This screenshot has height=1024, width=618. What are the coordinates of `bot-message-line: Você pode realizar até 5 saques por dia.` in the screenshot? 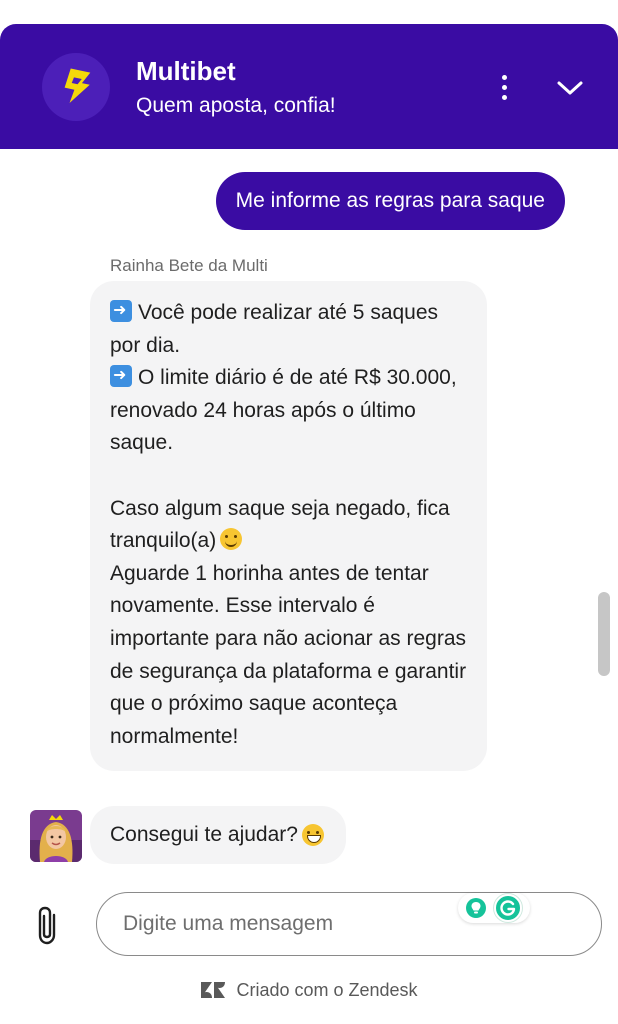 It's located at (289, 329).